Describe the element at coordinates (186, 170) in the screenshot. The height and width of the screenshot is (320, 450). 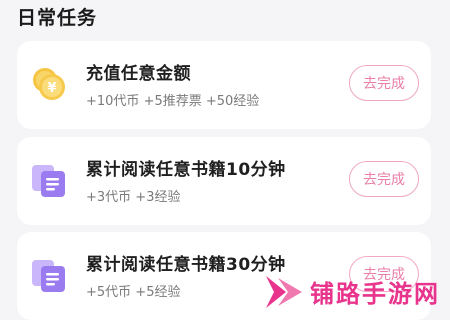
I see `task-title: 累计阅读任意书籍10分钟` at that location.